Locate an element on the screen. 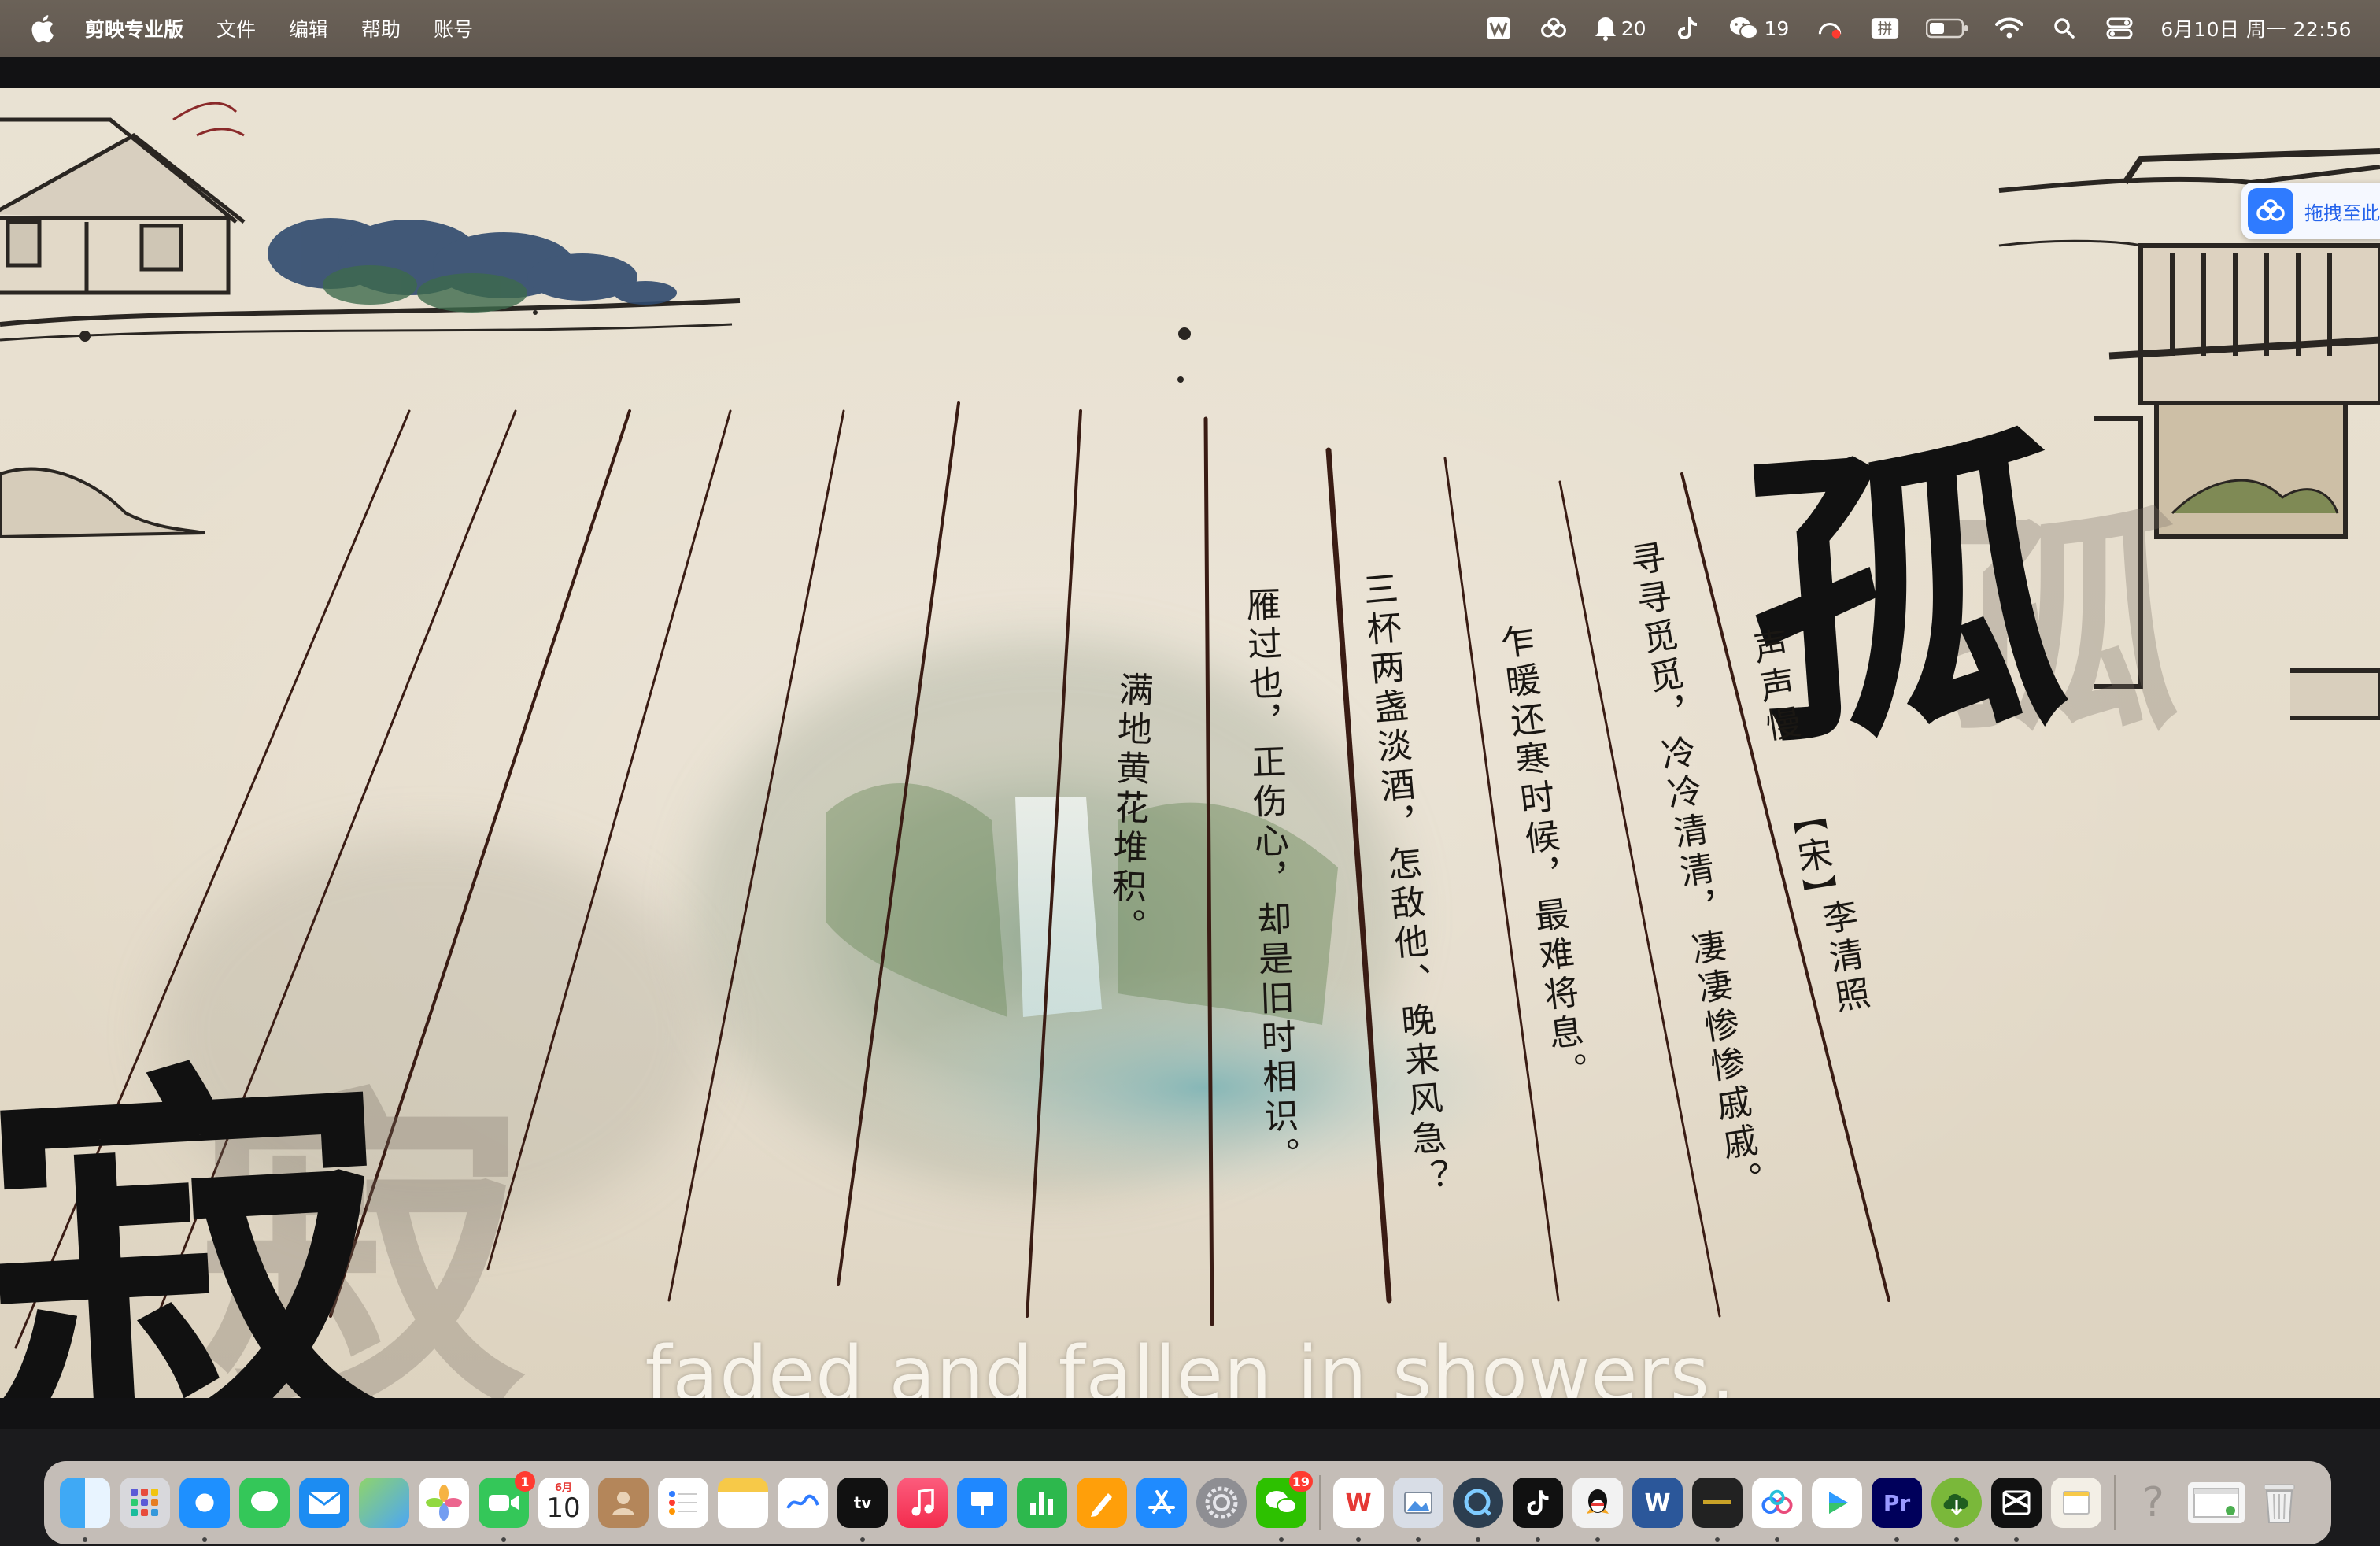 This screenshot has width=2380, height=1546. wps-icon: W is located at coordinates (1358, 1510).